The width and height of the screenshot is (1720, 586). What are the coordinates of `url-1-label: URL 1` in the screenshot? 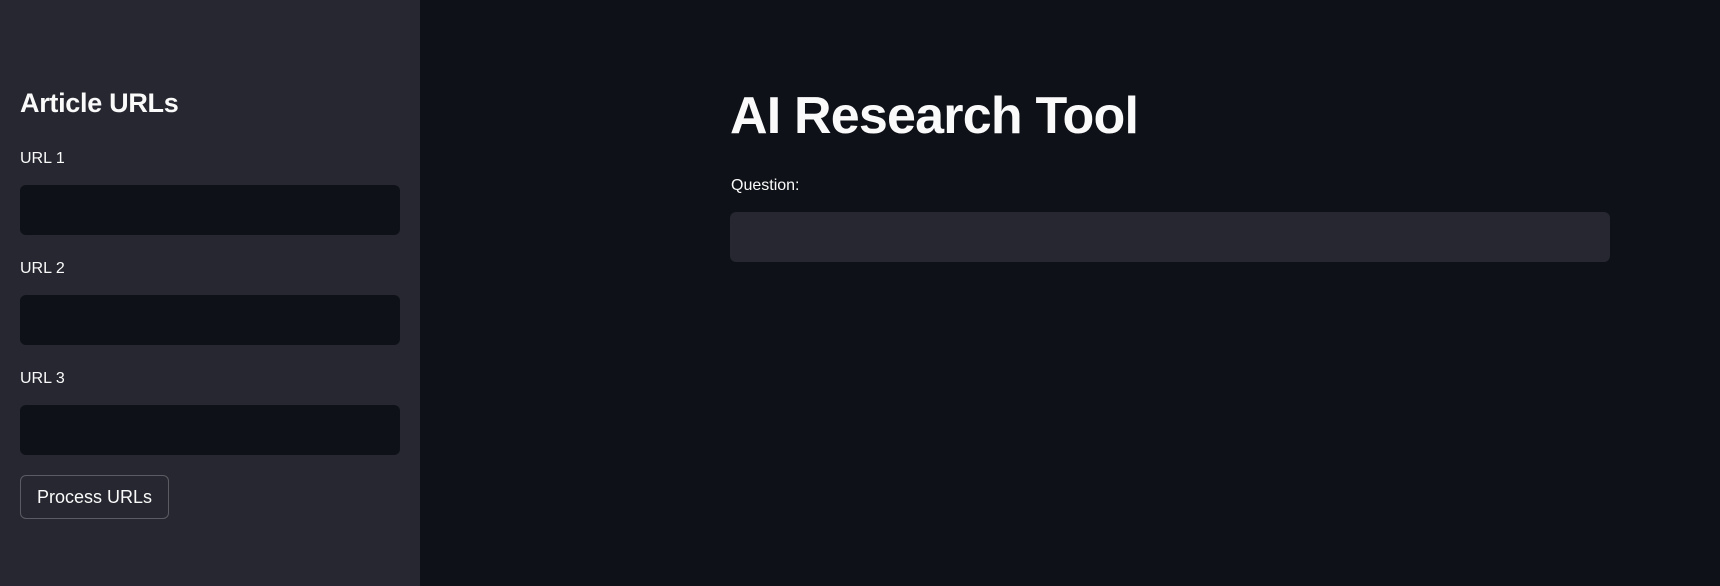 It's located at (42, 158).